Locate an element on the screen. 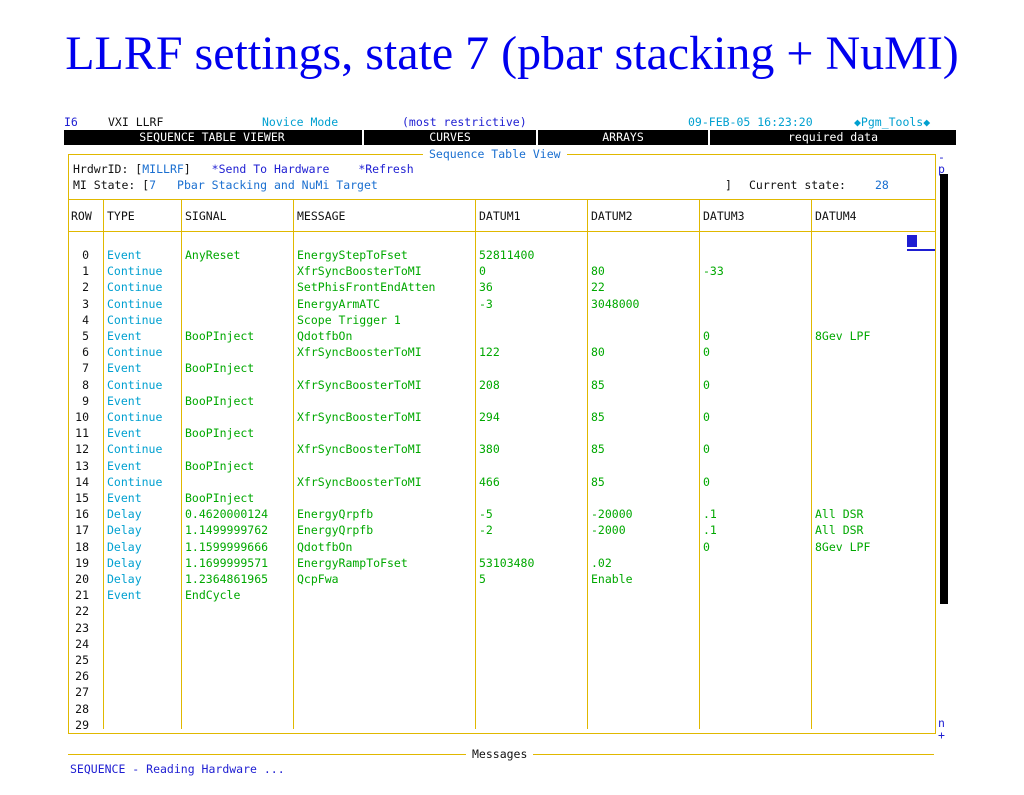 The image size is (1024, 795). table-row: 9 Event BooPInject is located at coordinates (502, 401).